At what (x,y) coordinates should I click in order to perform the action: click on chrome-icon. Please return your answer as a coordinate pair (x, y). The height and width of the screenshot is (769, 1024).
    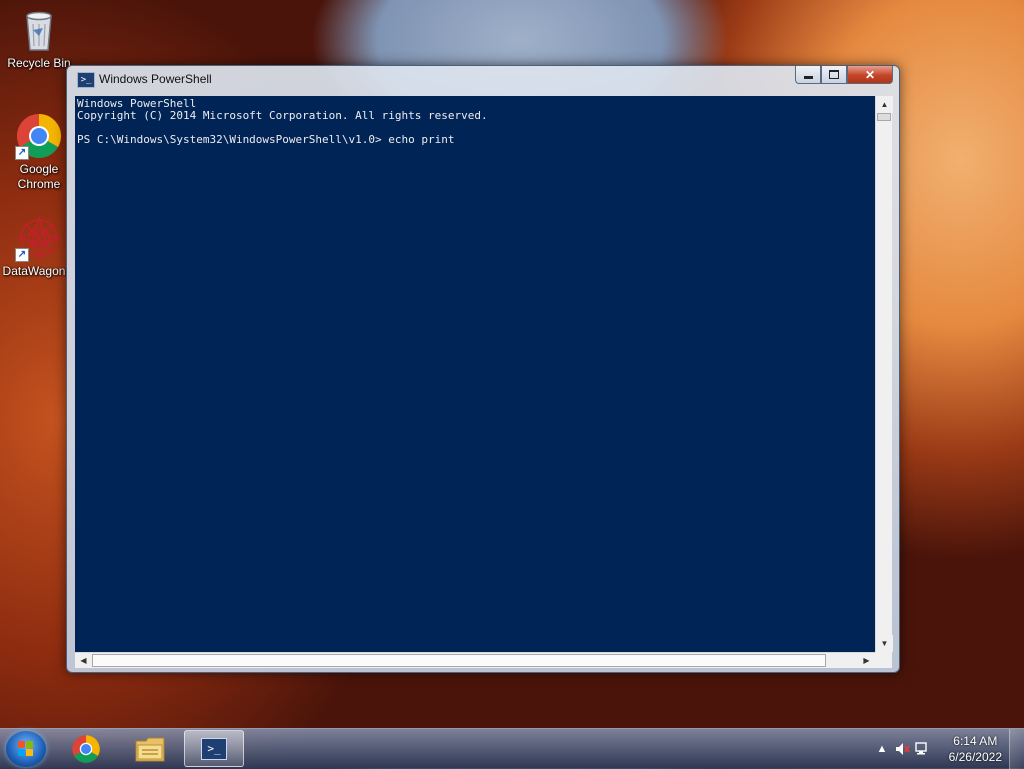
    Looking at the image, I should click on (86, 748).